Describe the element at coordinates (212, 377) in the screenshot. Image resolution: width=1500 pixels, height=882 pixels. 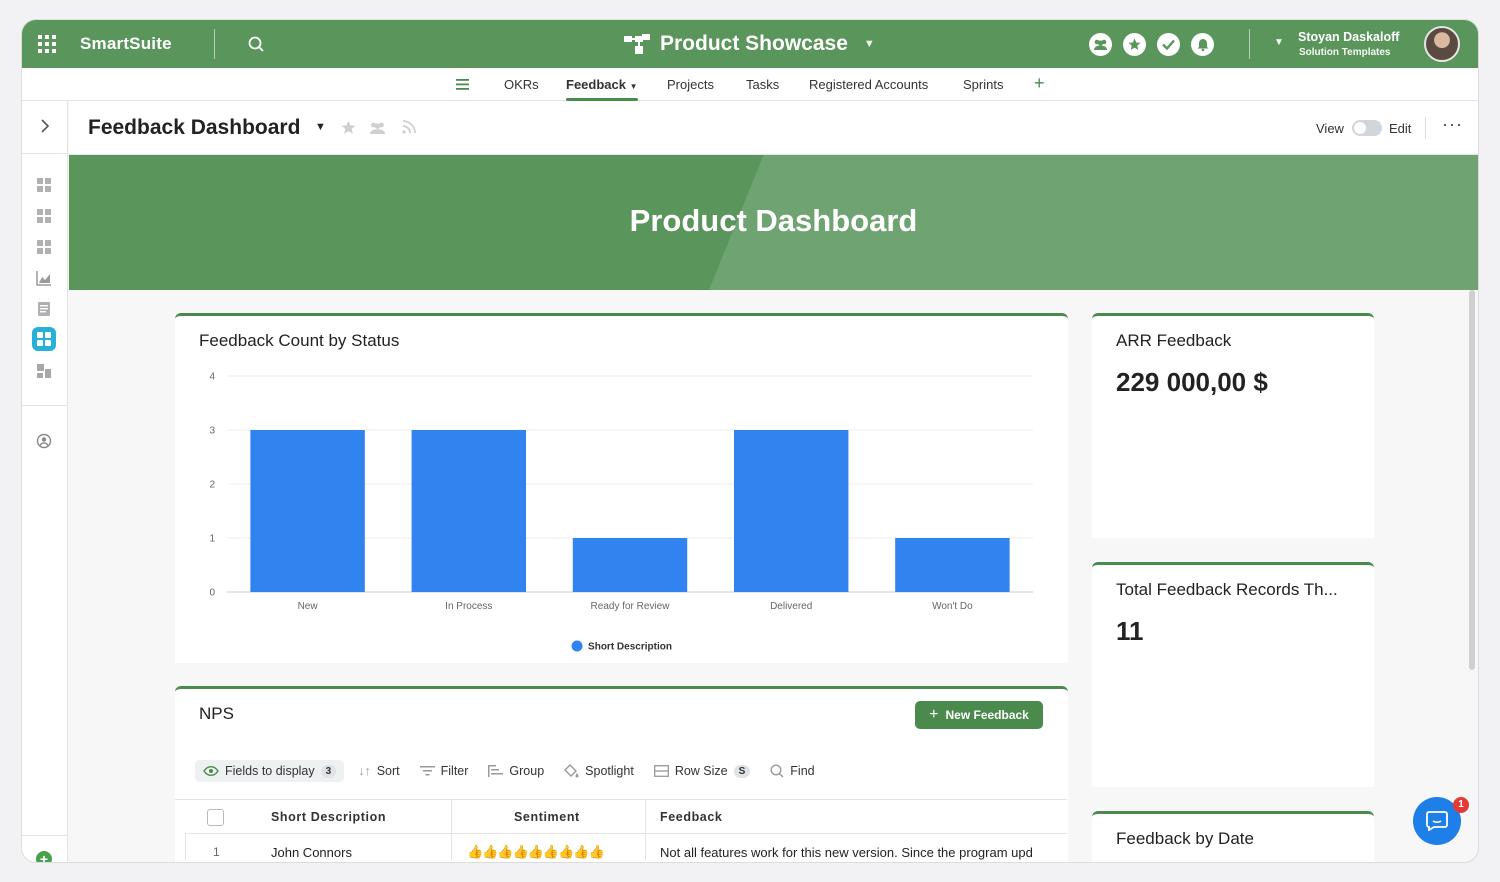
I see `y-tick-label: 4` at that location.